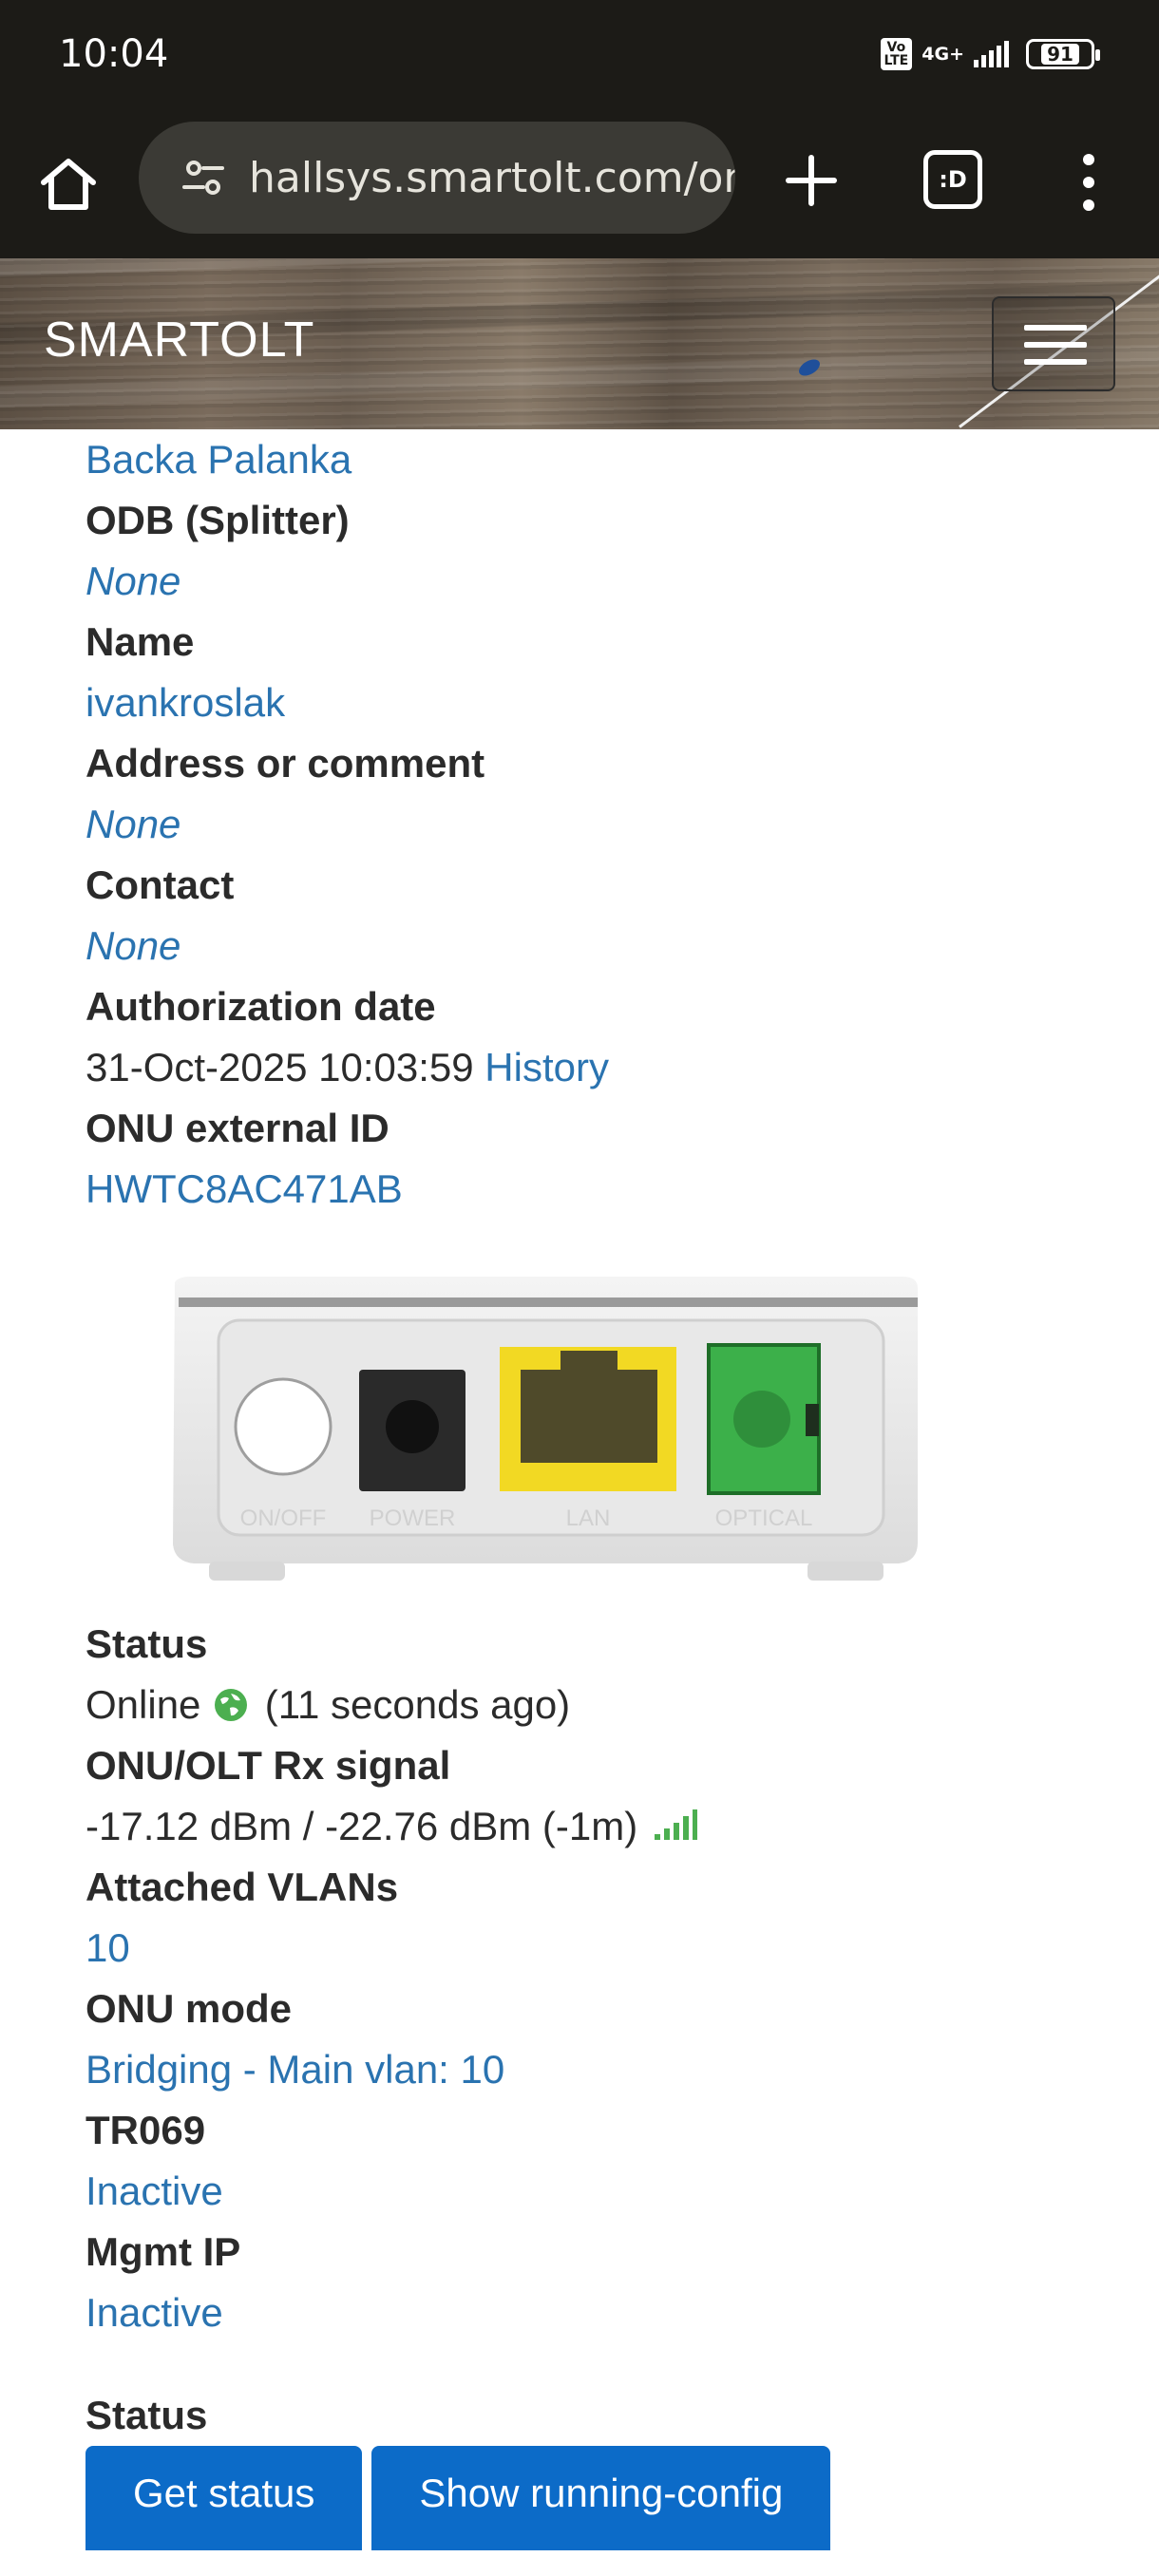 This screenshot has height=2576, width=1159. Describe the element at coordinates (589, 581) in the screenshot. I see `odb-link: None` at that location.